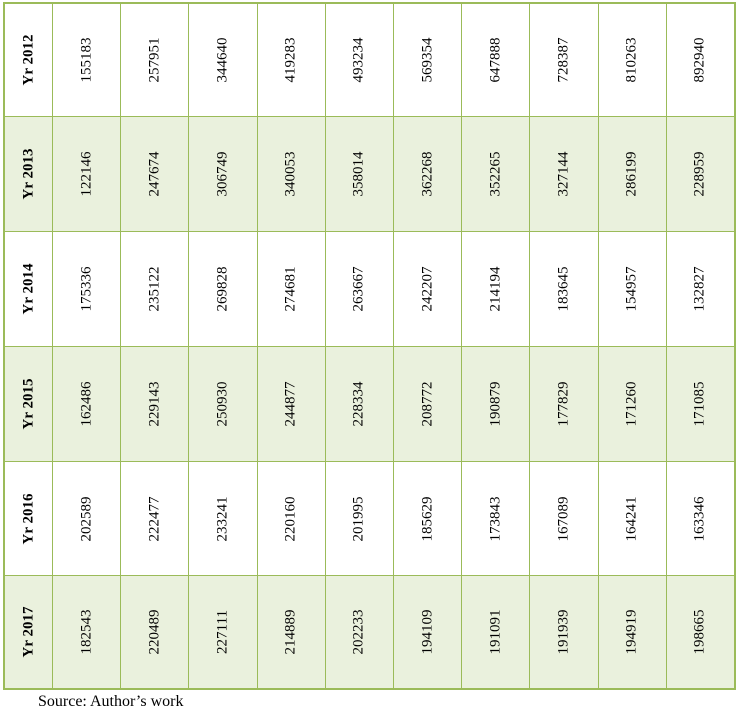  Describe the element at coordinates (563, 174) in the screenshot. I see `table-cell: 327144` at that location.